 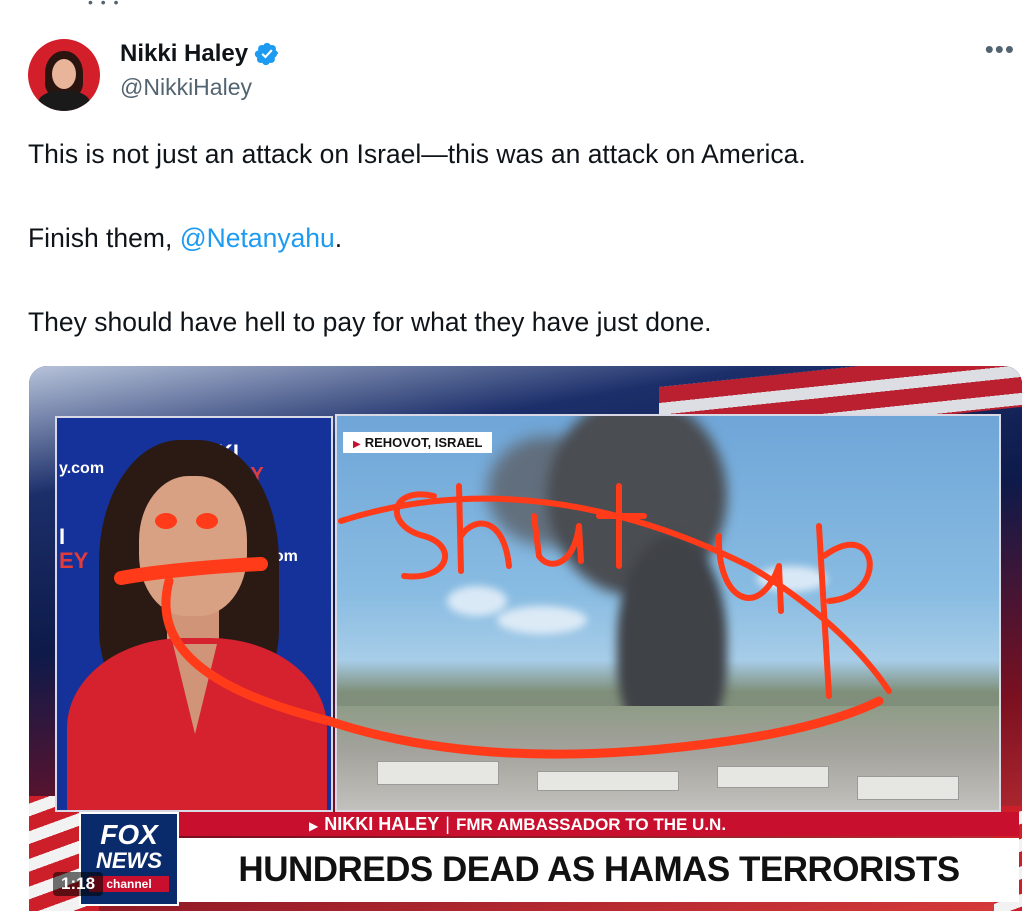 What do you see at coordinates (591, 824) in the screenshot?
I see `lower-third-role: FMR AMBASSADOR TO THE U.N.` at bounding box center [591, 824].